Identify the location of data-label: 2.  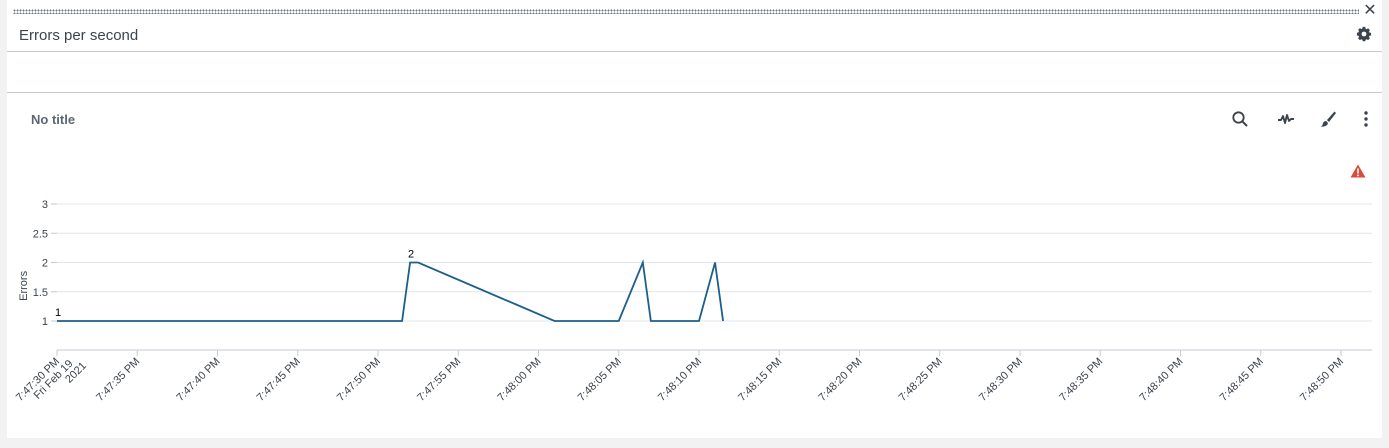
(411, 255).